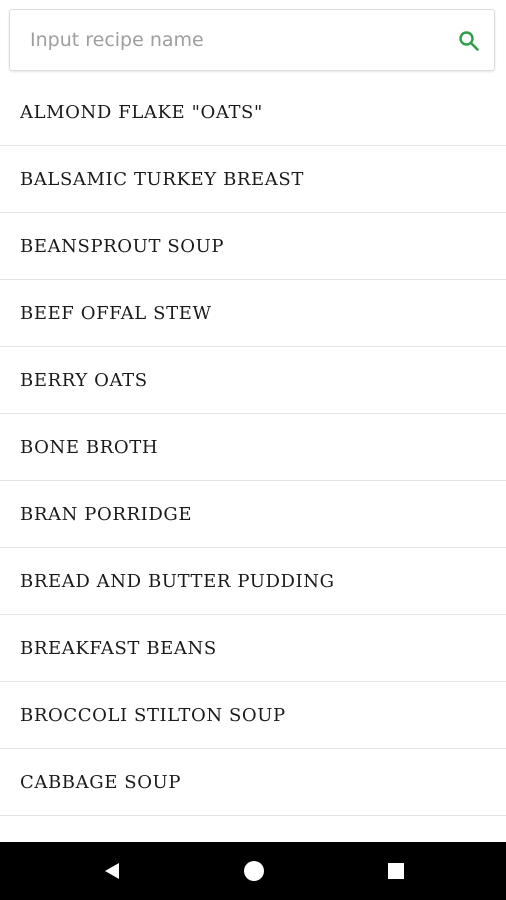 The width and height of the screenshot is (506, 900). What do you see at coordinates (253, 782) in the screenshot?
I see `recipe-list-item: CABBAGE SOUP` at bounding box center [253, 782].